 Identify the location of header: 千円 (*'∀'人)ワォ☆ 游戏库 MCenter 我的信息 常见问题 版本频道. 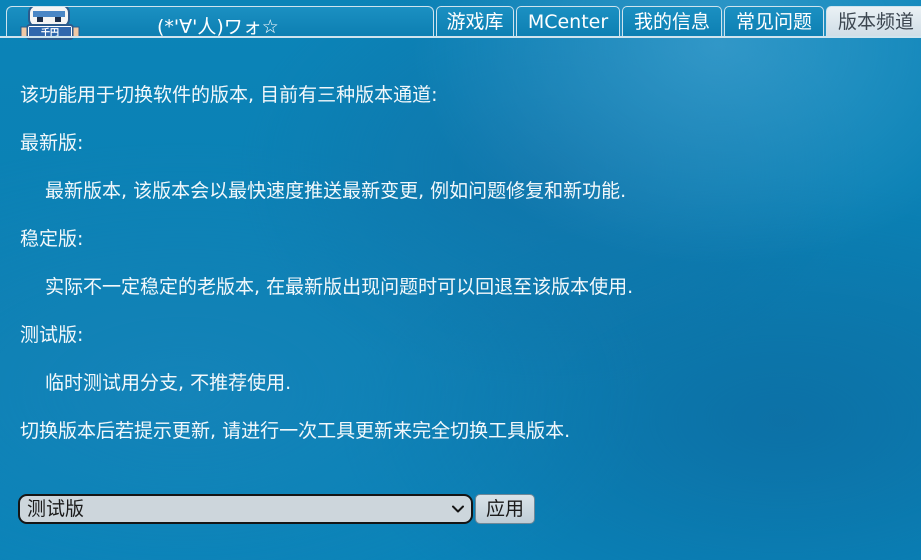
(460, 20).